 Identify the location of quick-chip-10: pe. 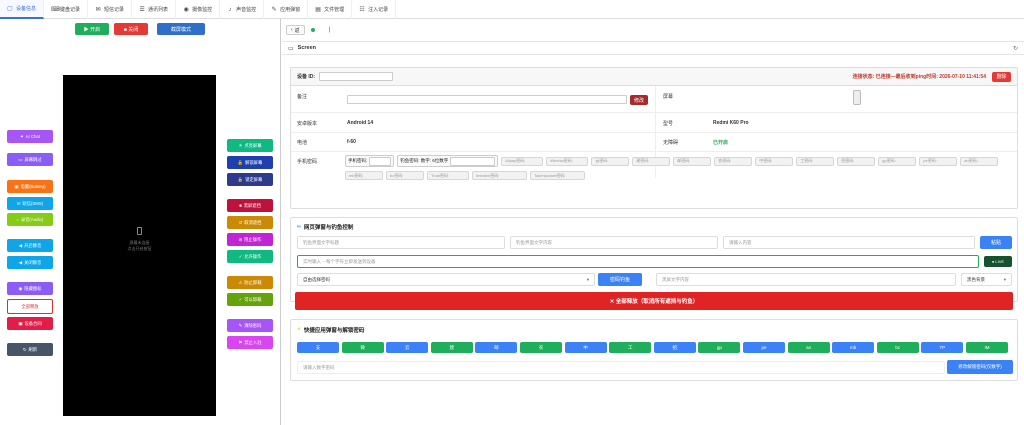
(764, 347).